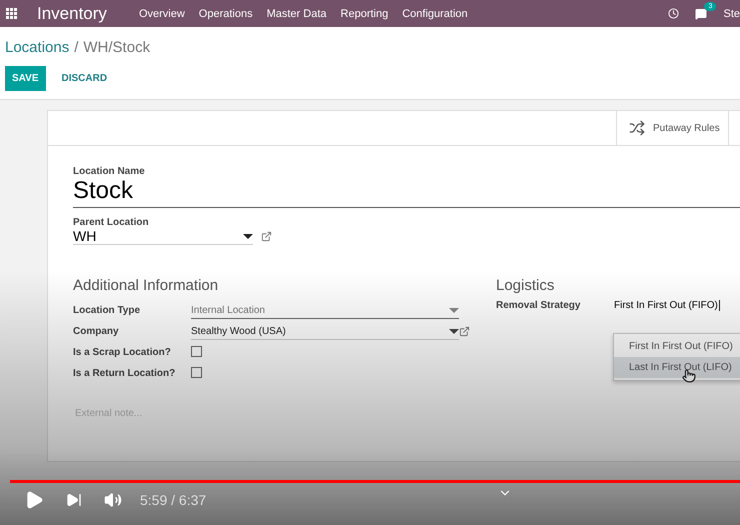 The width and height of the screenshot is (740, 525). I want to click on field-label: Location Type, so click(107, 310).